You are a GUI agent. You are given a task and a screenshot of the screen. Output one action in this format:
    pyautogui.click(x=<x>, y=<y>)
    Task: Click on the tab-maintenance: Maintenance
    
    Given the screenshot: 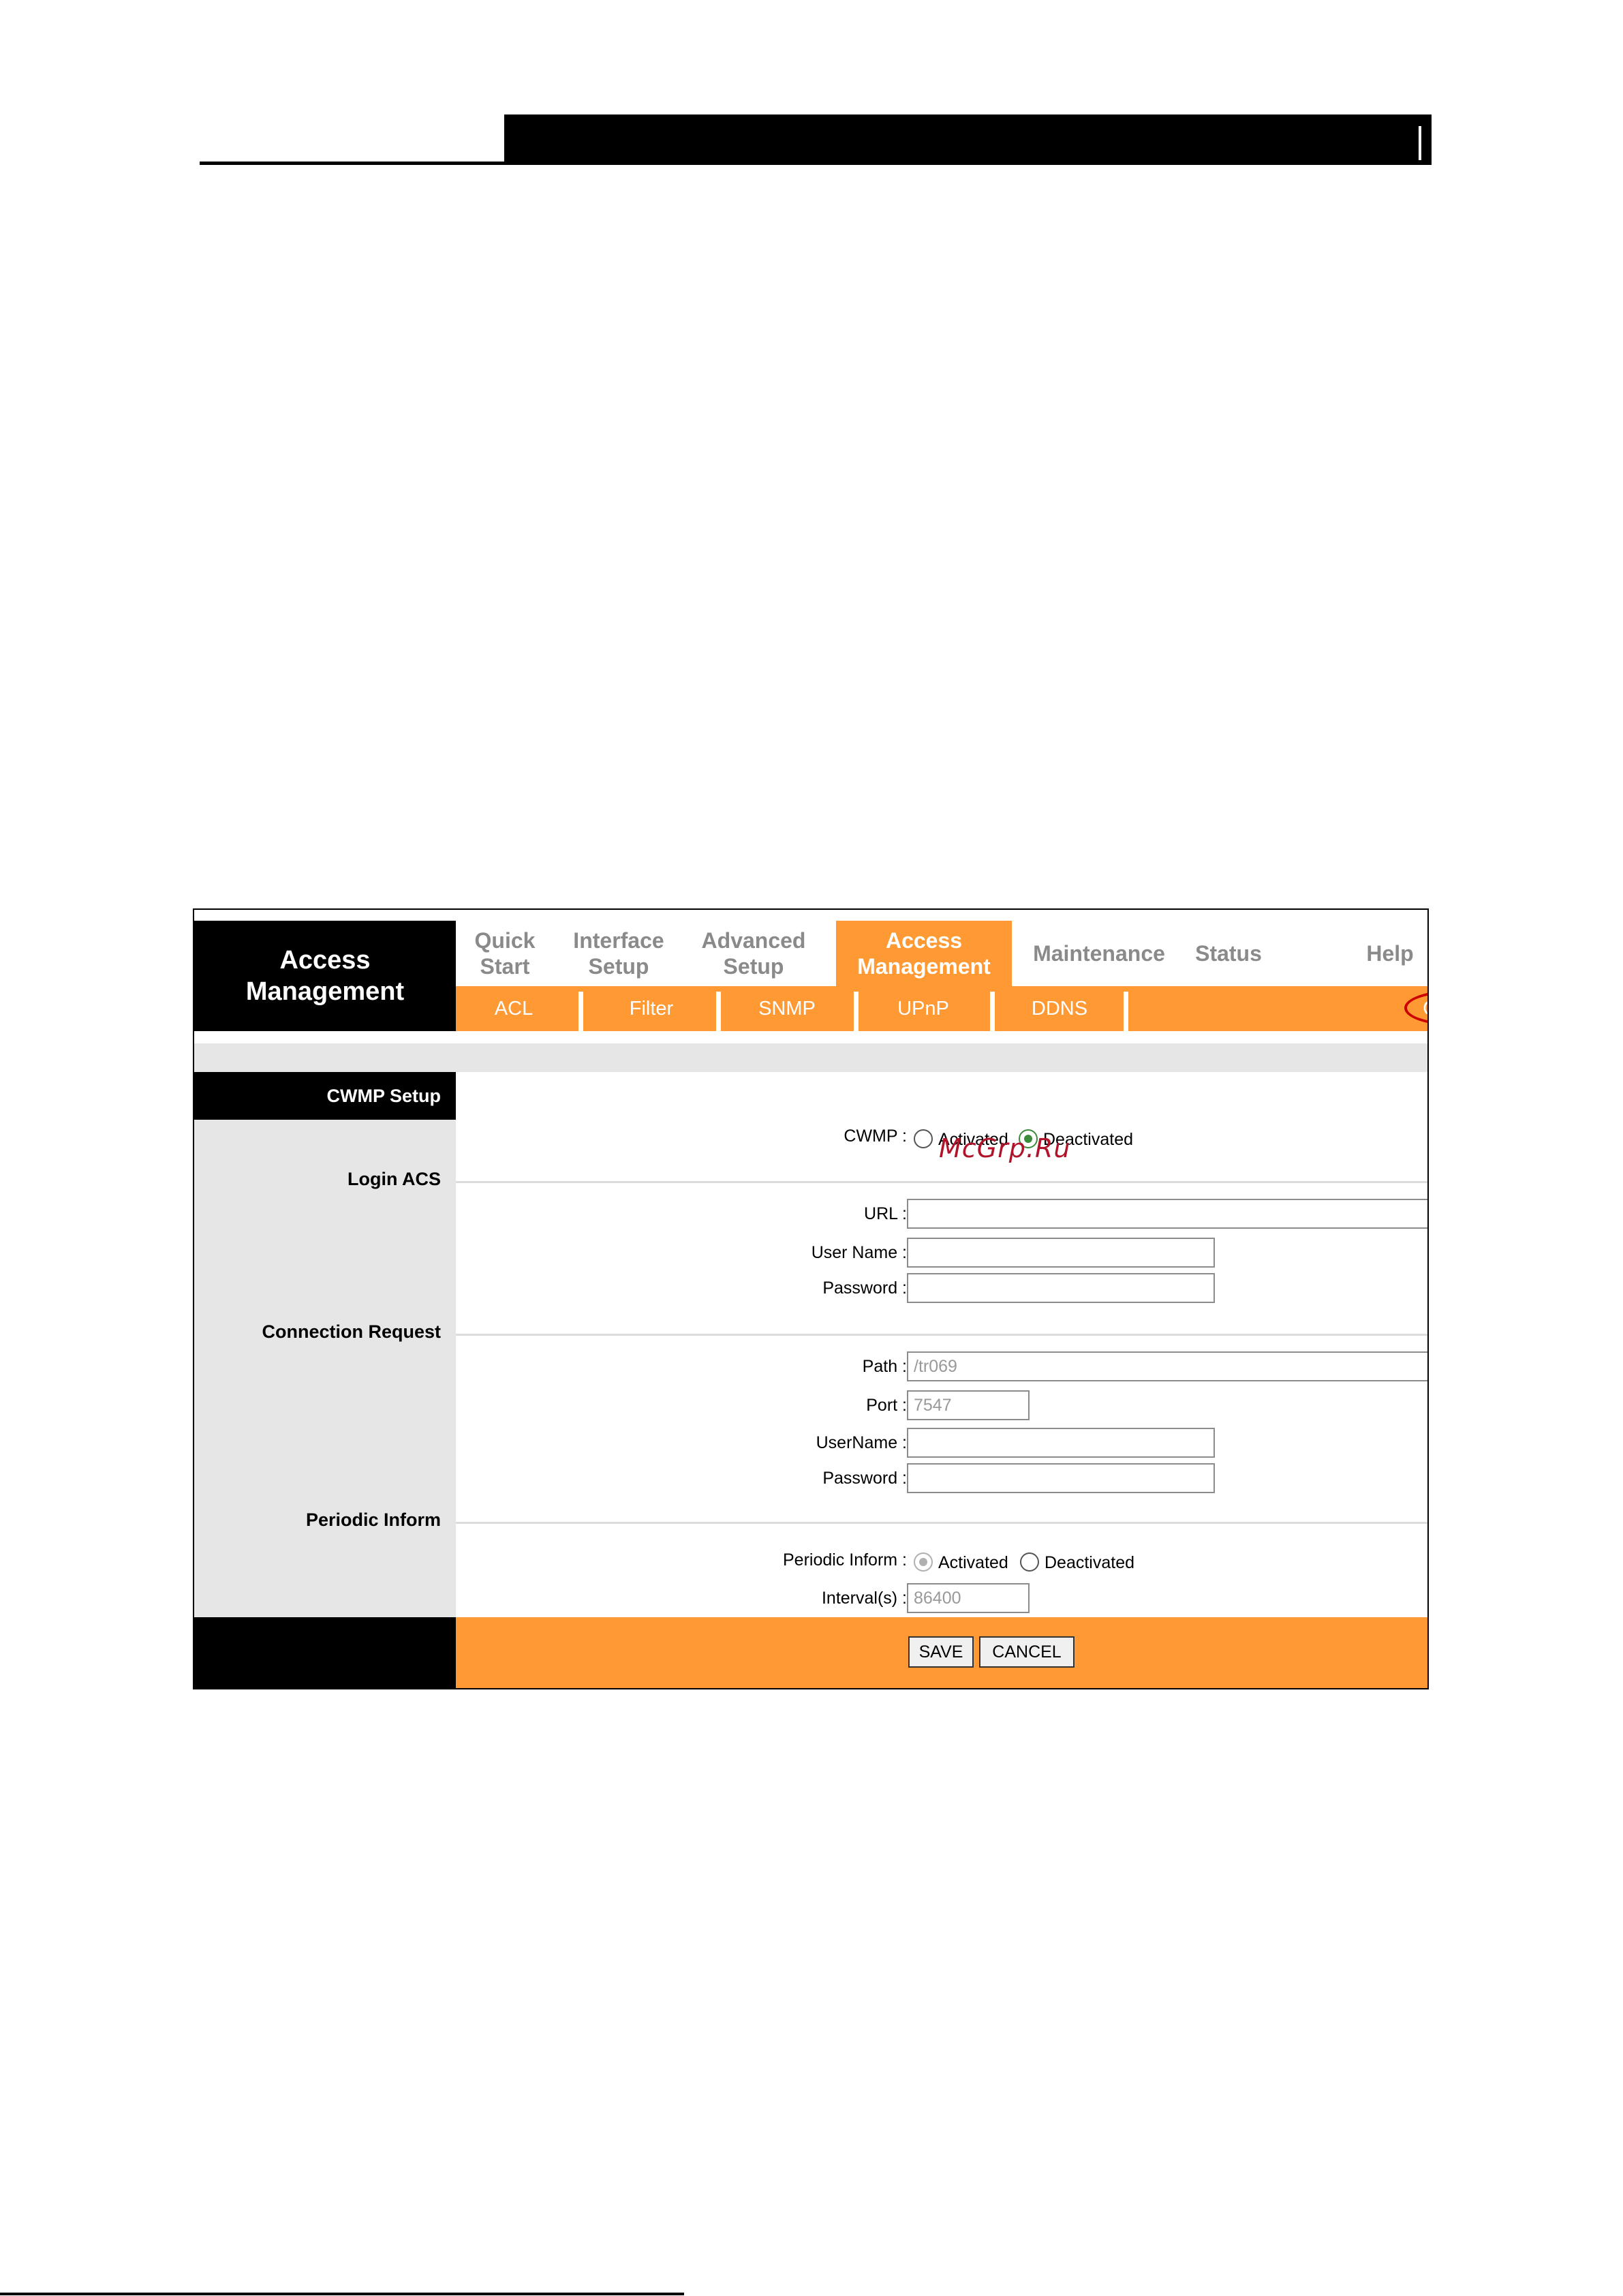 What is the action you would take?
    pyautogui.click(x=1099, y=954)
    